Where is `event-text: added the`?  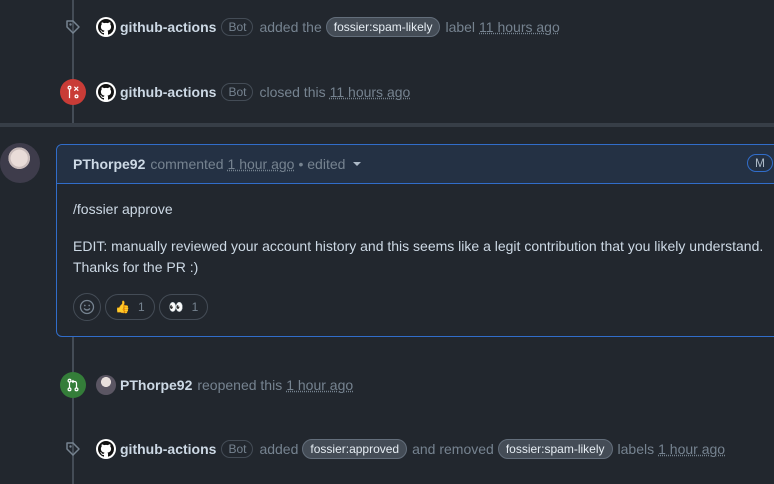
event-text: added the is located at coordinates (290, 27).